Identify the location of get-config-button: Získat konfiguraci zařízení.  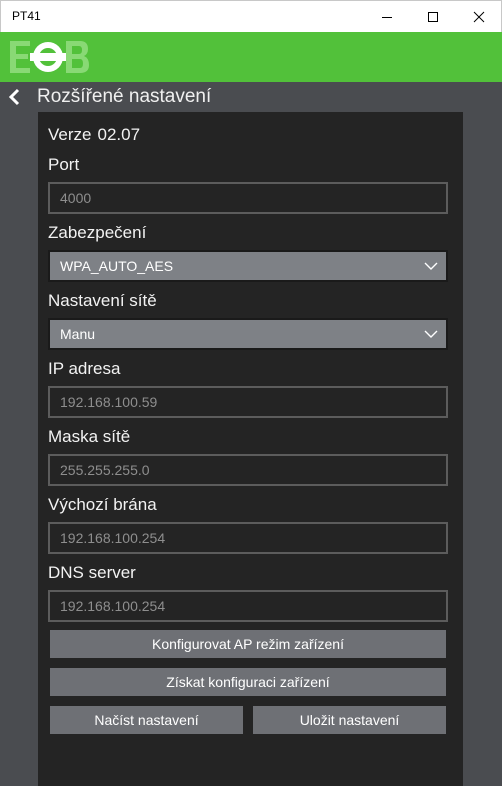
(248, 682).